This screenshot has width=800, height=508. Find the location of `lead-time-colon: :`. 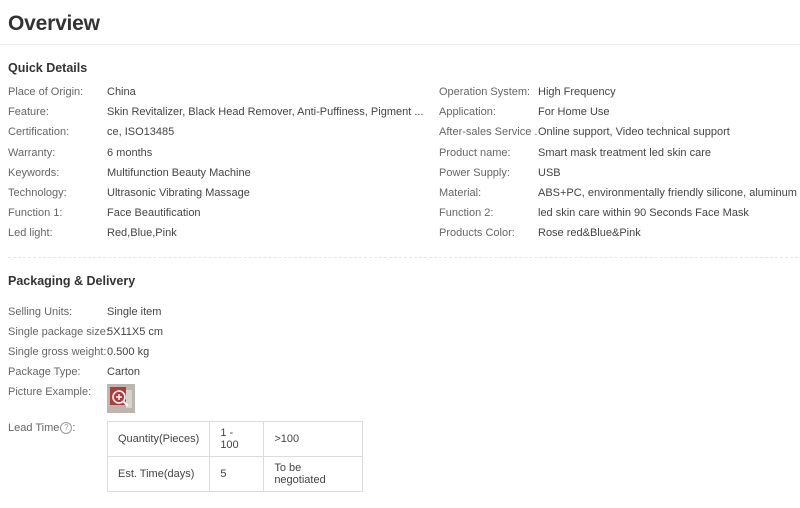

lead-time-colon: : is located at coordinates (74, 428).